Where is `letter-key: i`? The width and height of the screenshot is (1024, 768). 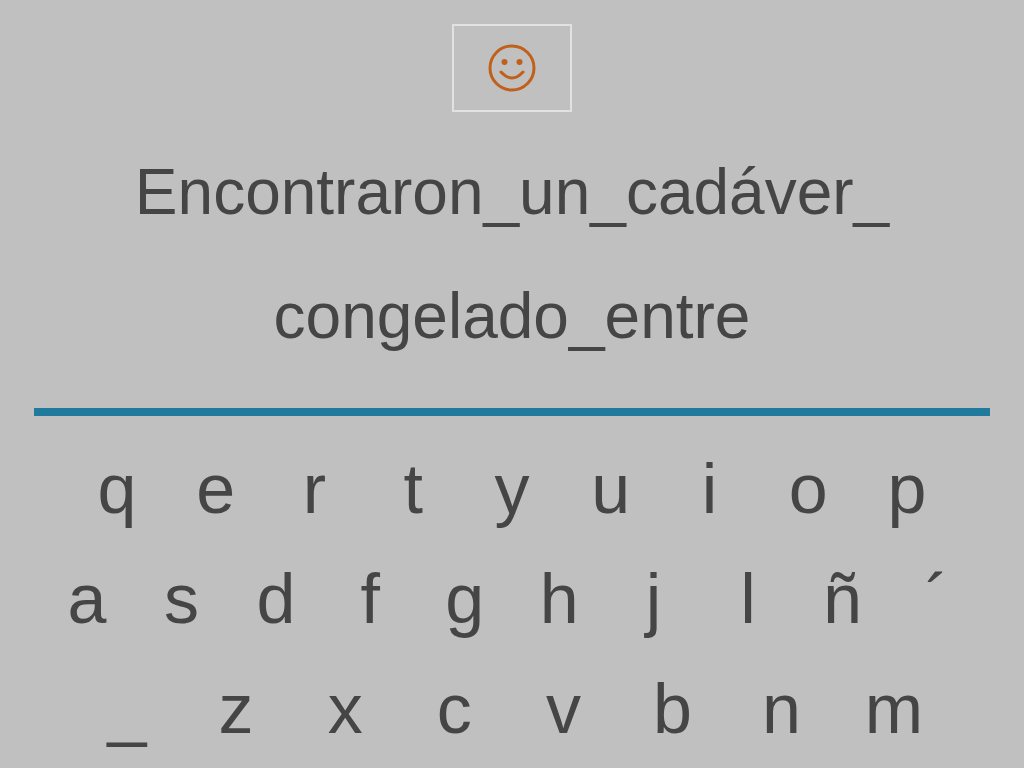
letter-key: i is located at coordinates (709, 489).